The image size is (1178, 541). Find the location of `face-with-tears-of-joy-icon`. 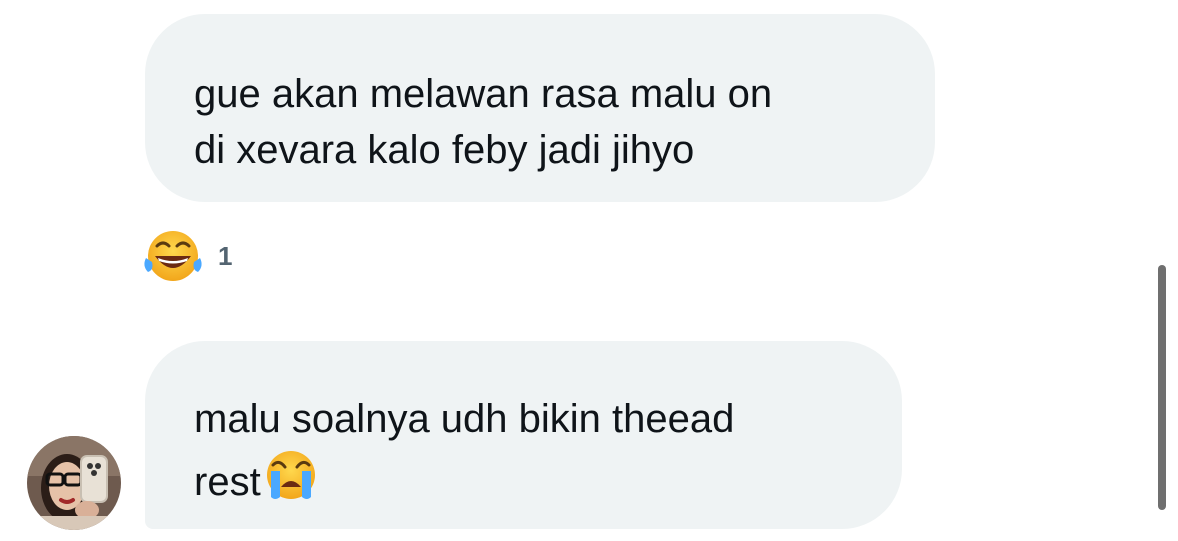

face-with-tears-of-joy-icon is located at coordinates (173, 256).